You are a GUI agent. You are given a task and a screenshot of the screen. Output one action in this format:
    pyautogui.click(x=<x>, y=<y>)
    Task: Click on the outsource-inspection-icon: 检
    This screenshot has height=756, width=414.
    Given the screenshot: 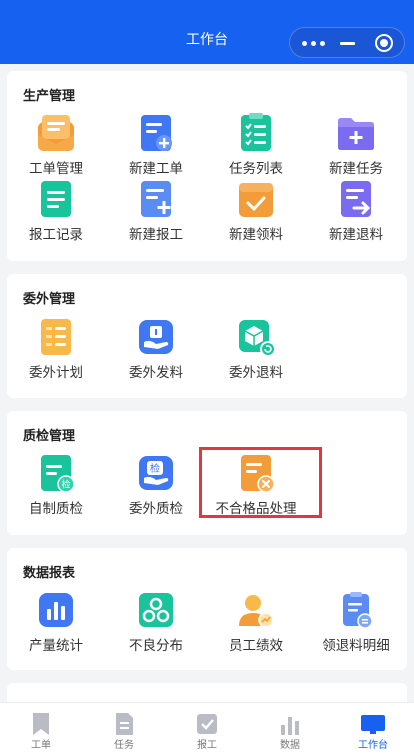 What is the action you would take?
    pyautogui.click(x=156, y=473)
    